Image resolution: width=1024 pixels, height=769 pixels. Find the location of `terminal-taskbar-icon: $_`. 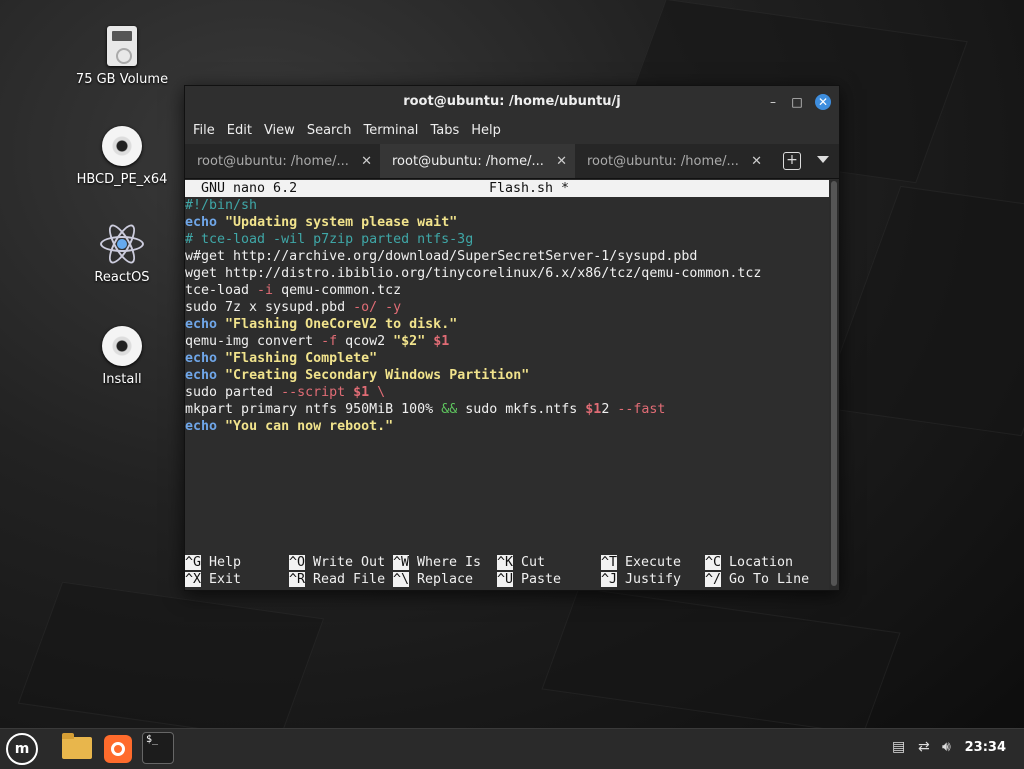

terminal-taskbar-icon: $_ is located at coordinates (158, 748).